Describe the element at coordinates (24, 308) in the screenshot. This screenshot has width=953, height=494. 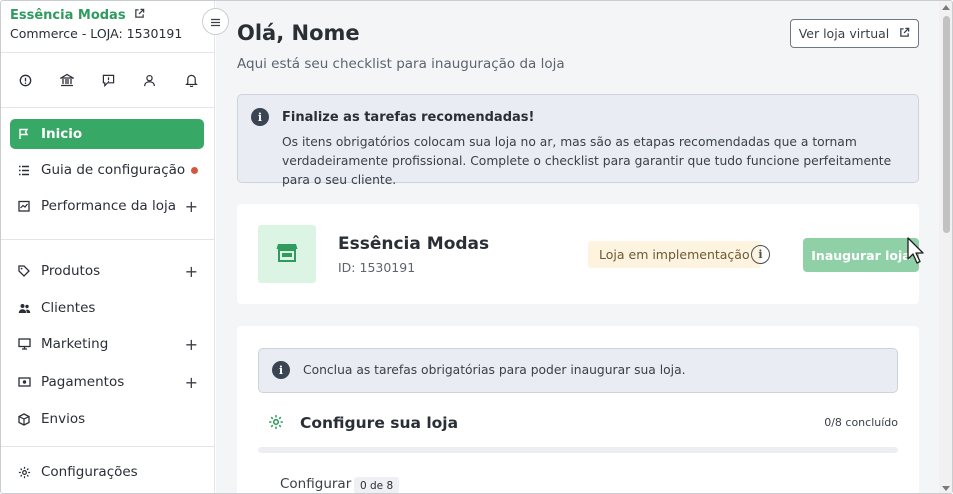
I see `users-icon` at that location.